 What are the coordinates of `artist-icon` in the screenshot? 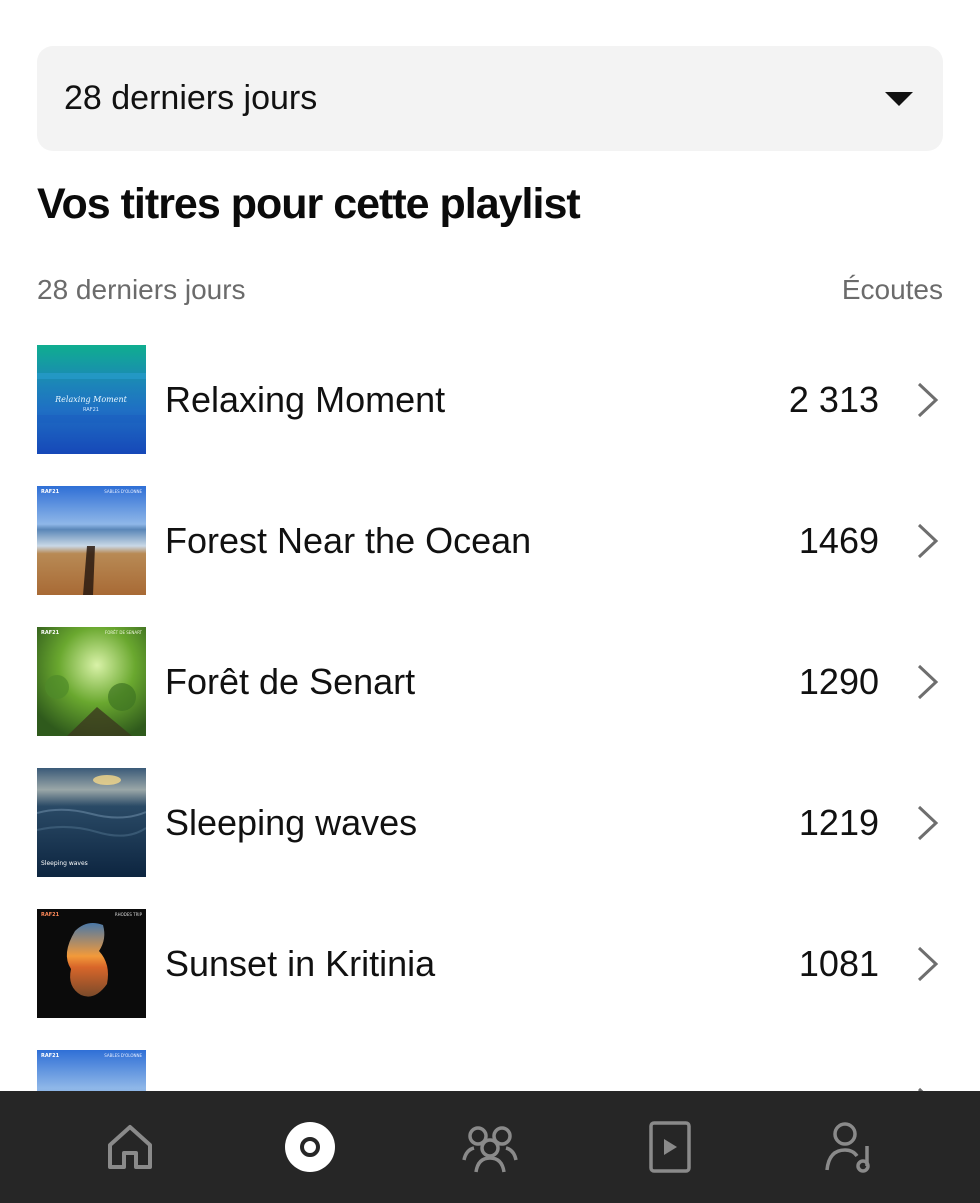 It's located at (847, 1147).